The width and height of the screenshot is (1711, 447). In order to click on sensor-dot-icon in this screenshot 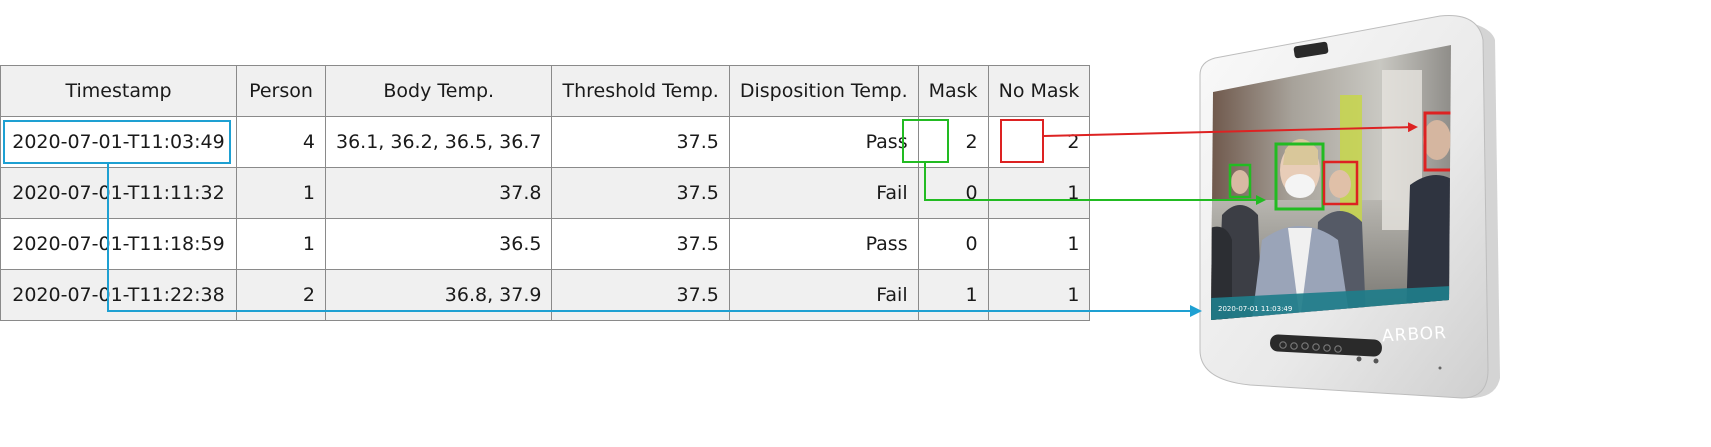, I will do `click(1440, 368)`.